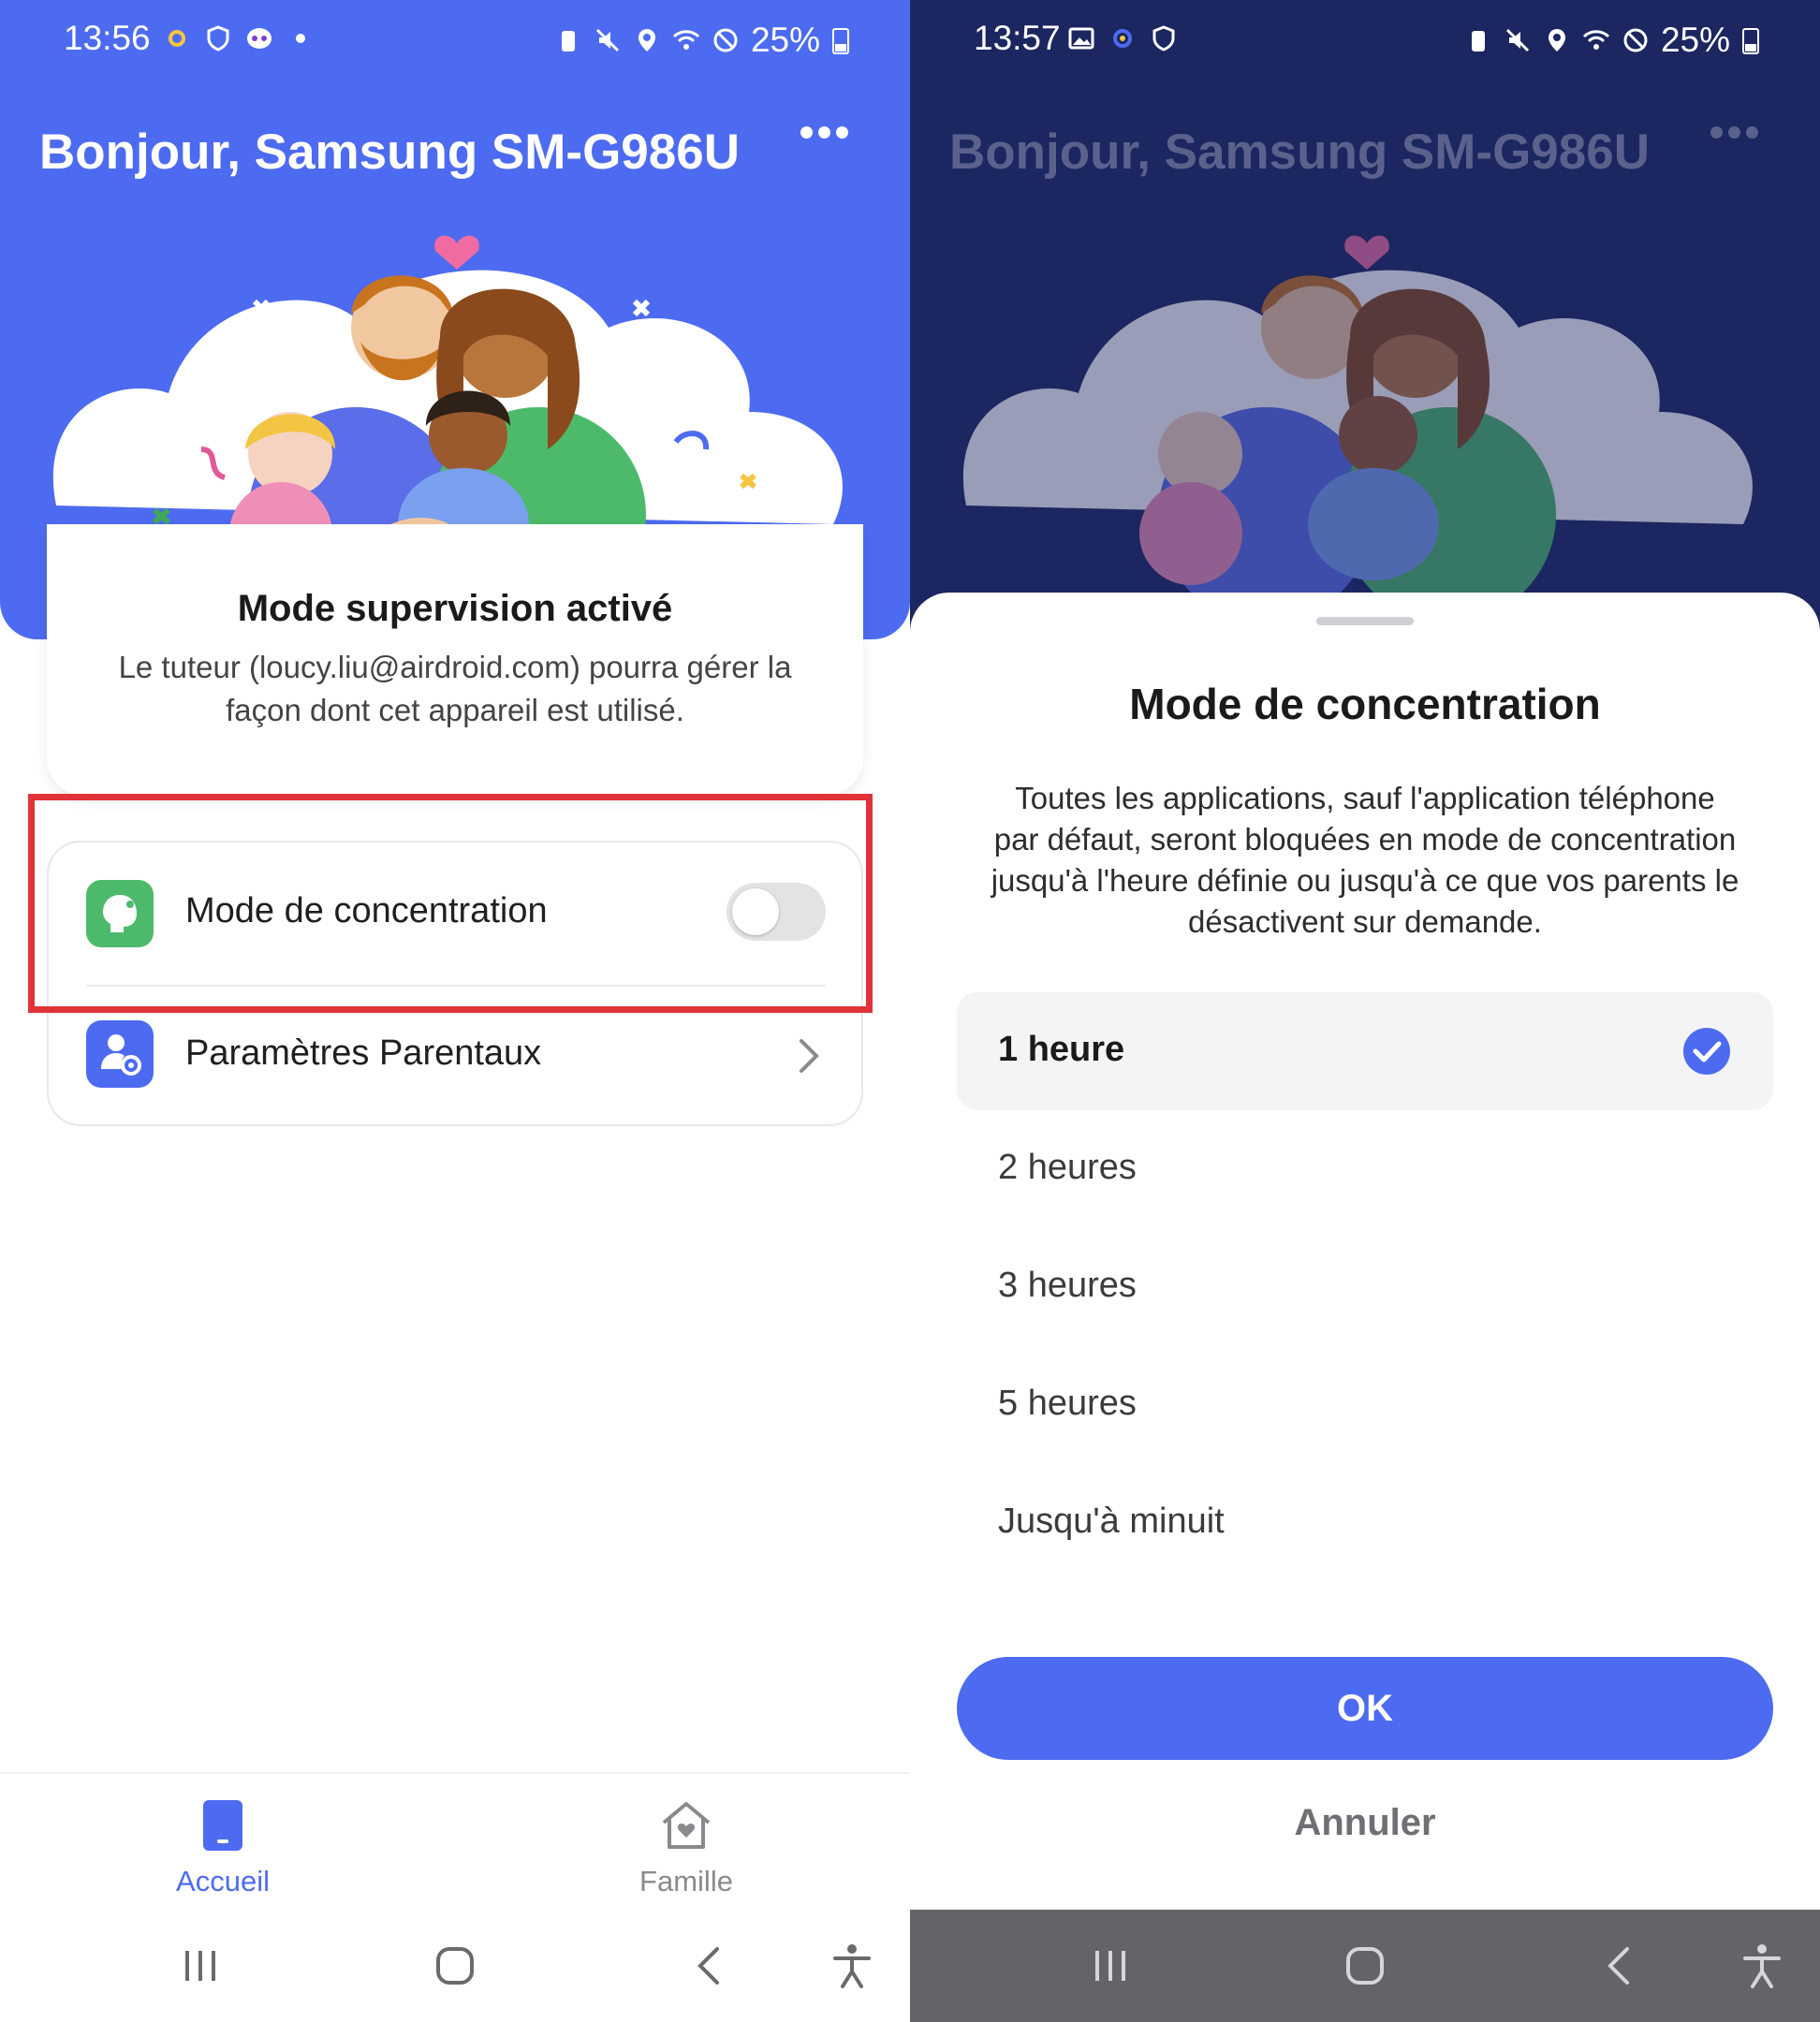  Describe the element at coordinates (1365, 704) in the screenshot. I see `sheet-title: Mode de concentration` at that location.